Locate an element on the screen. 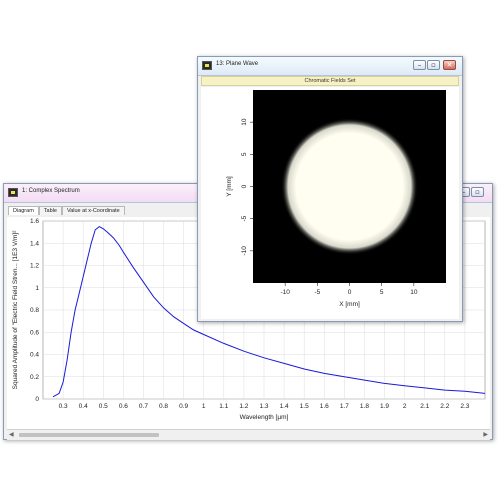  x-tick-label: 1.3 is located at coordinates (263, 406).